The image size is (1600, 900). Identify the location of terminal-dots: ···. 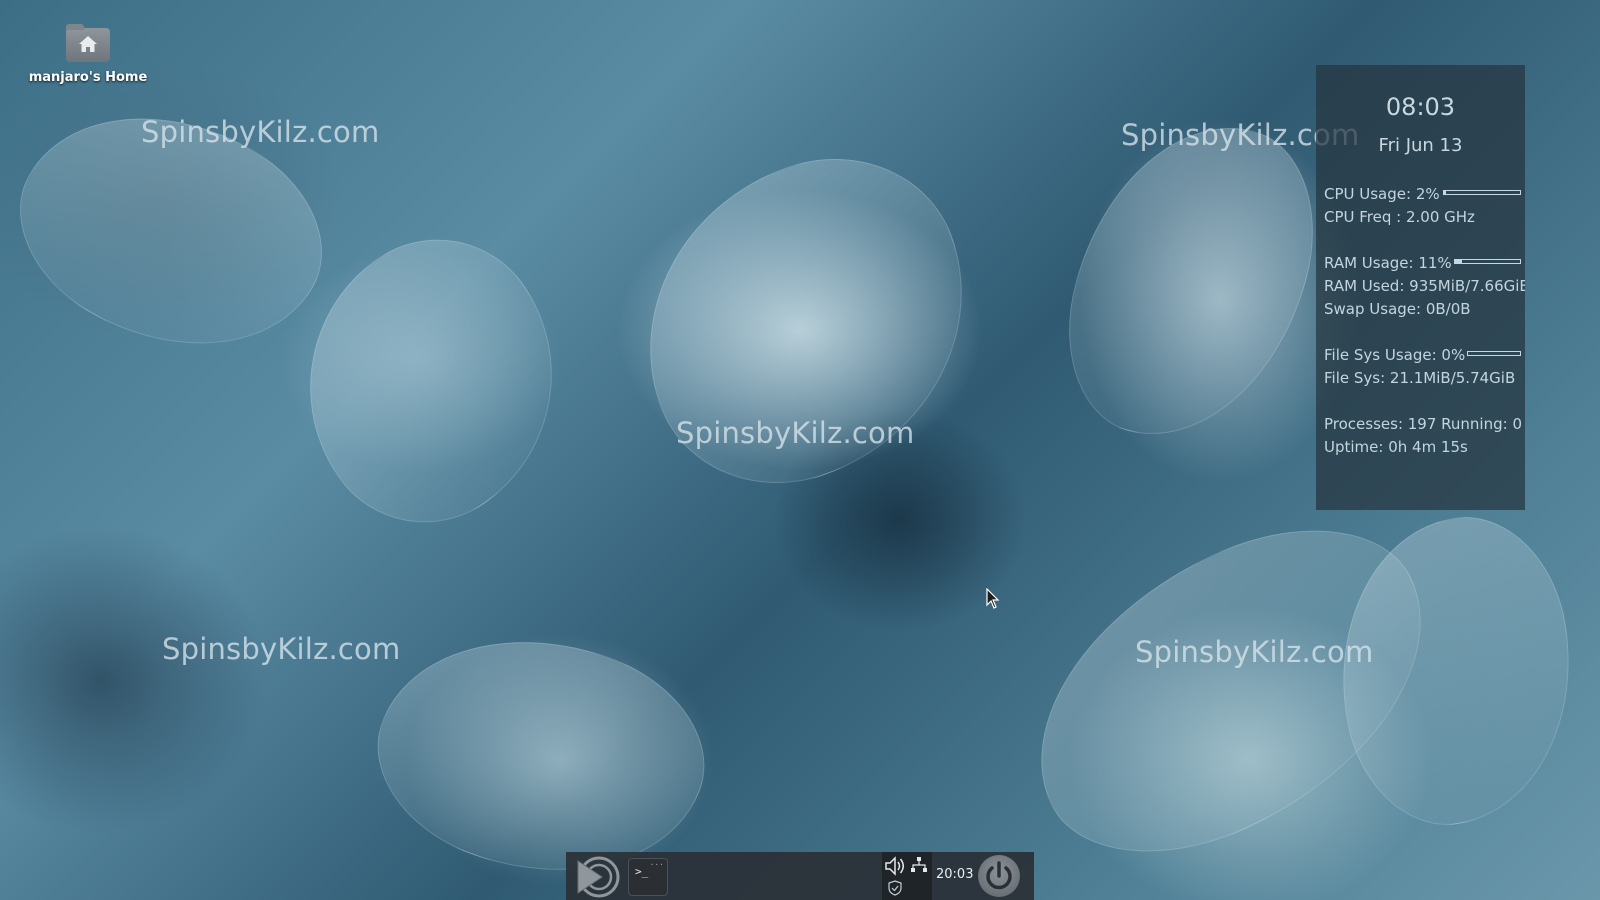
(656, 864).